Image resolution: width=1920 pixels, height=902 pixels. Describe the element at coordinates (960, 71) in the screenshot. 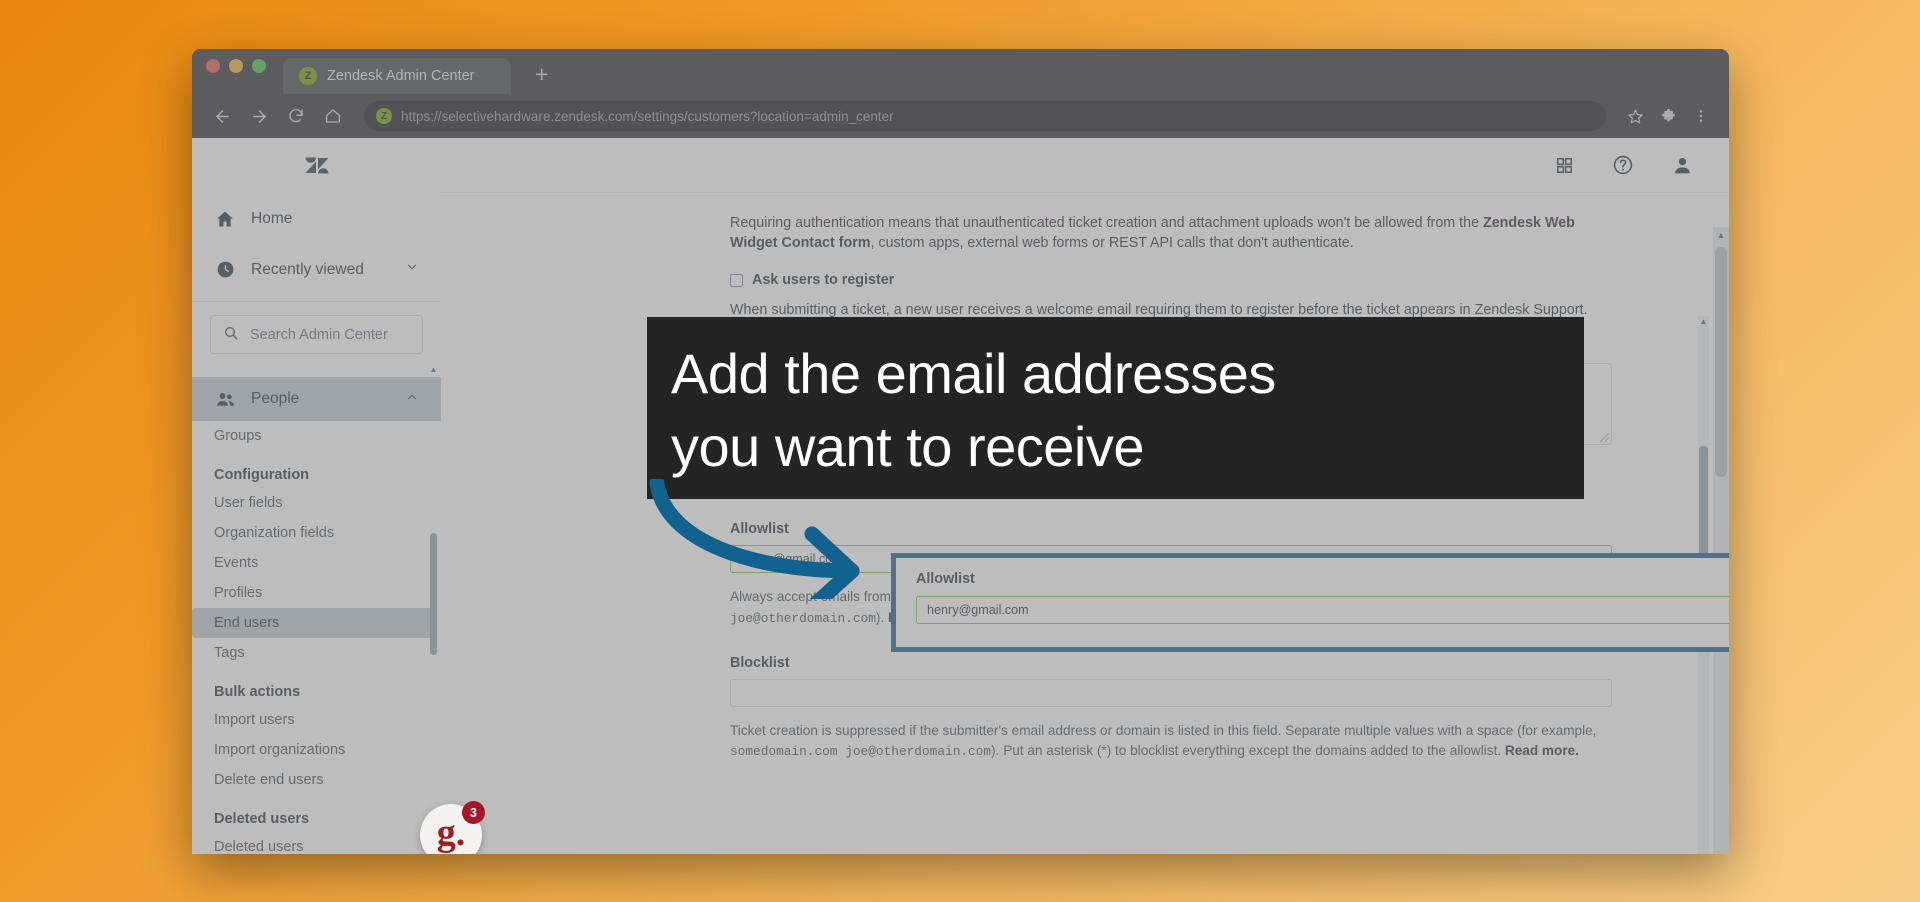

I see `browser-tab-strip: Z Zendesk Admin Center +` at that location.